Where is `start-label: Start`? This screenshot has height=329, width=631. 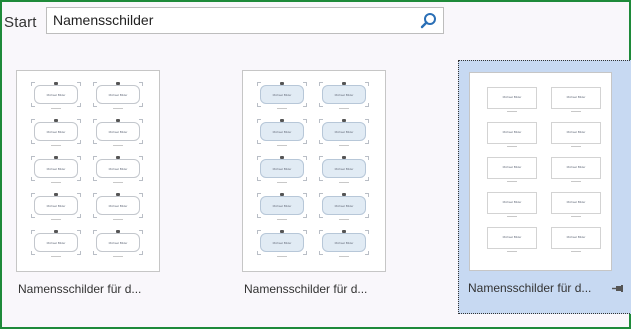 start-label: Start is located at coordinates (20, 22).